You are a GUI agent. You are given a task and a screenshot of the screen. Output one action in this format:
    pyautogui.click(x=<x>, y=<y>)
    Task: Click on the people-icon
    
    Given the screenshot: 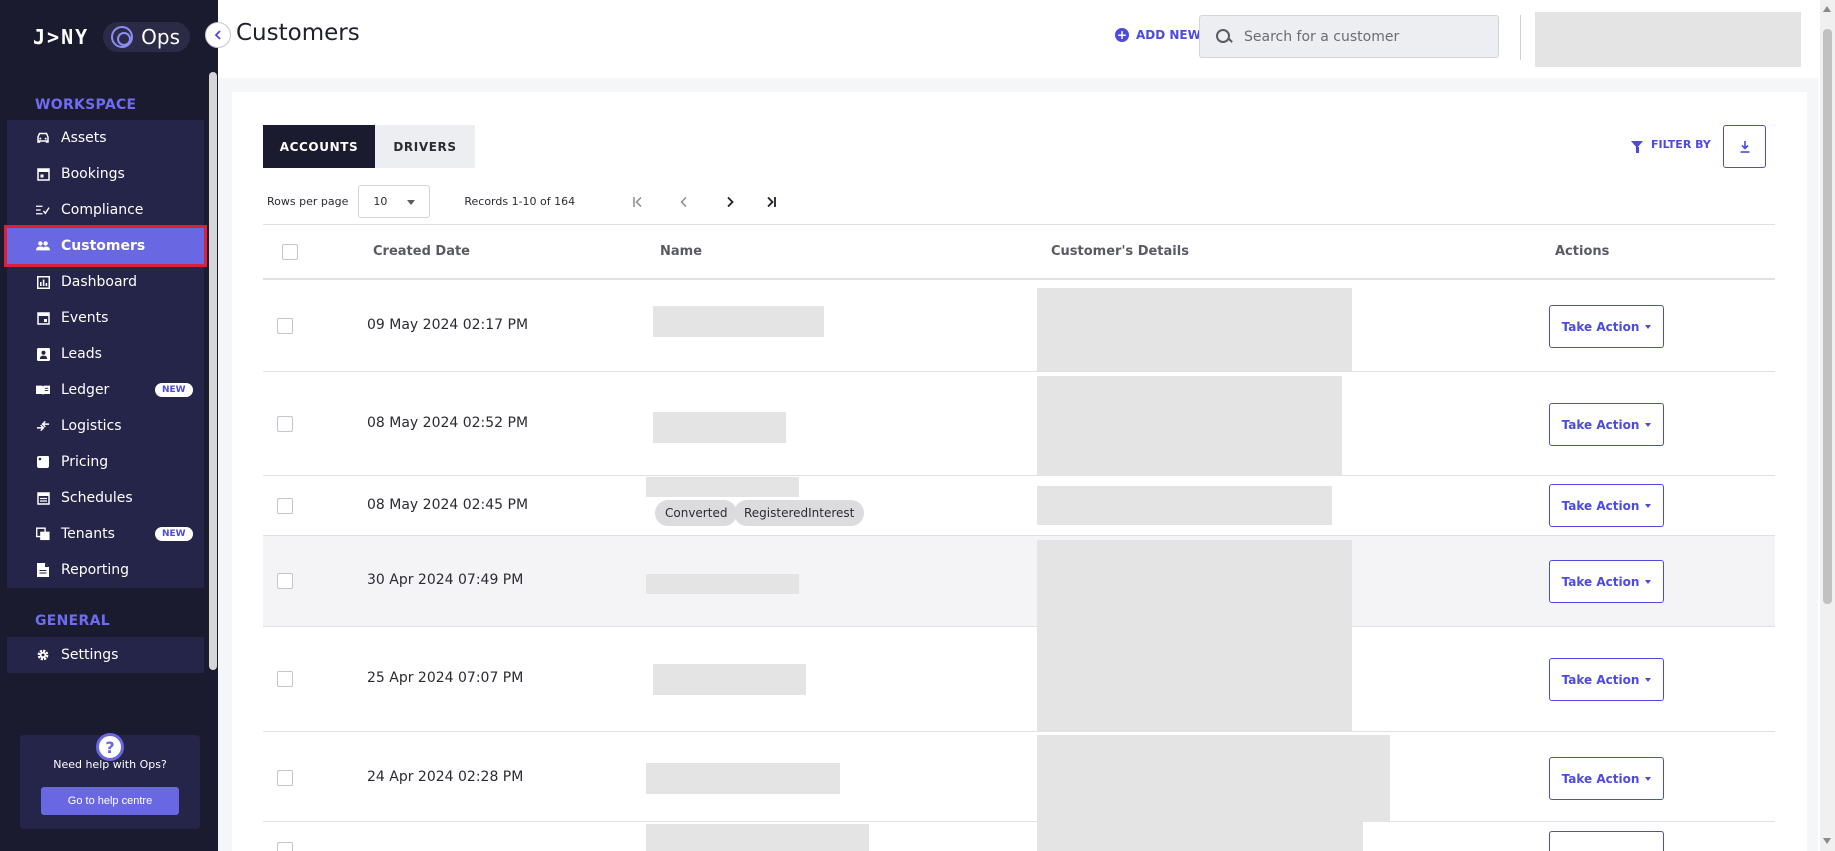 What is the action you would take?
    pyautogui.click(x=43, y=246)
    